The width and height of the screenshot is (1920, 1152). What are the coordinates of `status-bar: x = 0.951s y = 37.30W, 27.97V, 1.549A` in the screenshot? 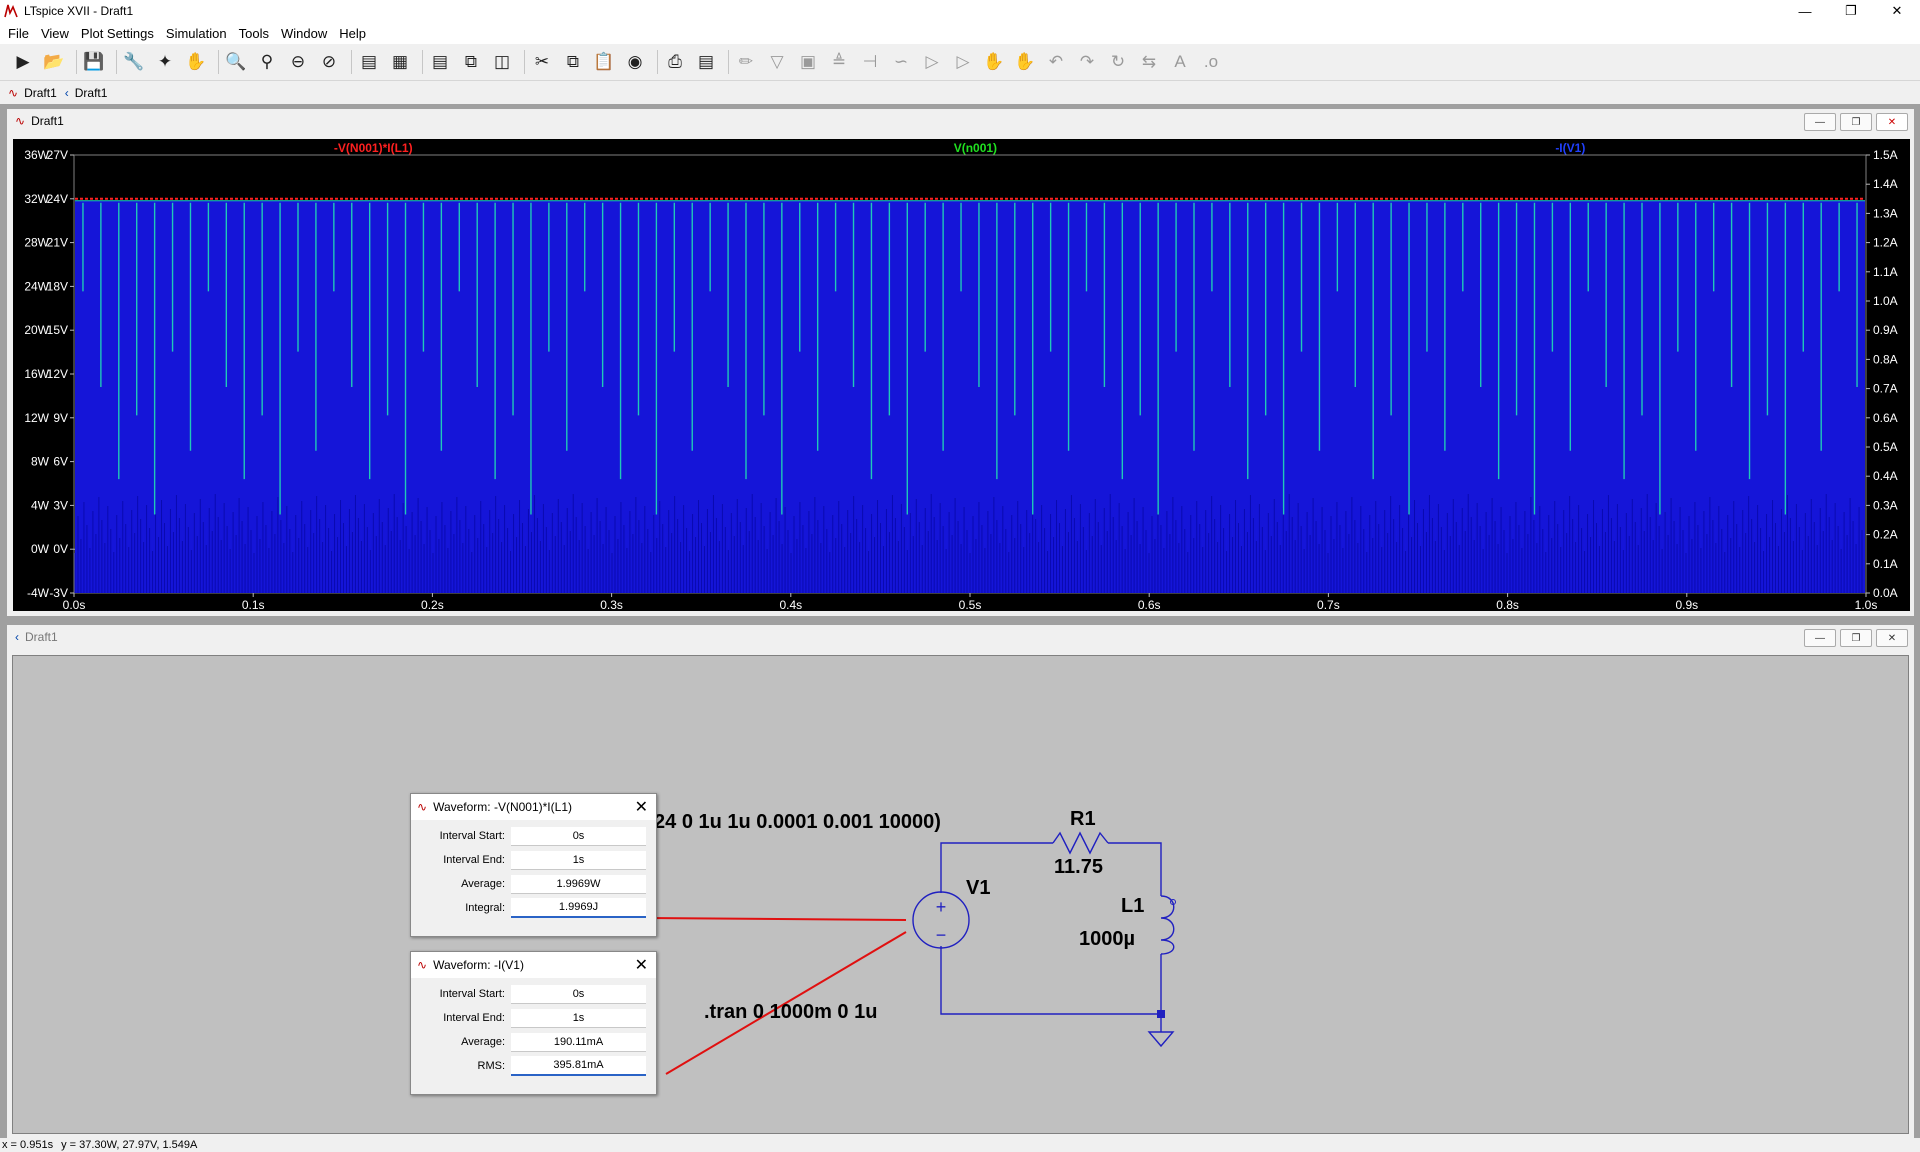 It's located at (960, 1145).